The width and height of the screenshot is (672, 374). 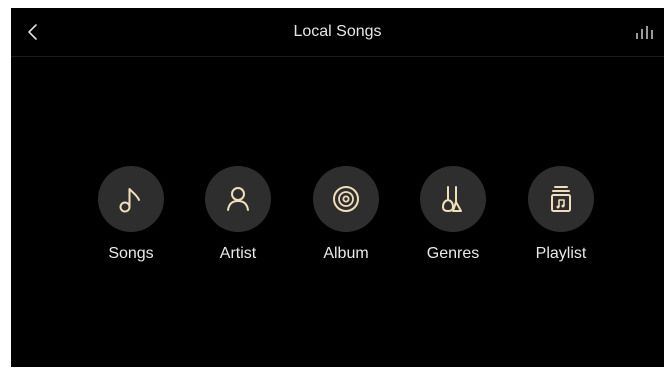 I want to click on category-playlist: Playlist, so click(x=561, y=214).